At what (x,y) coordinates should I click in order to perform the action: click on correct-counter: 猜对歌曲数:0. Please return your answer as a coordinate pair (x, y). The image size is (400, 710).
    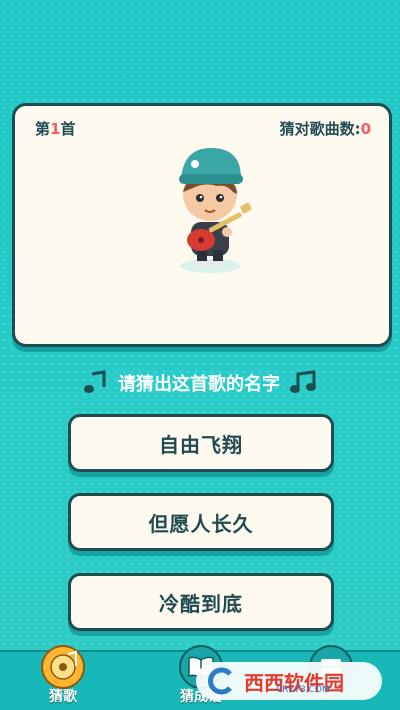
    Looking at the image, I should click on (325, 128).